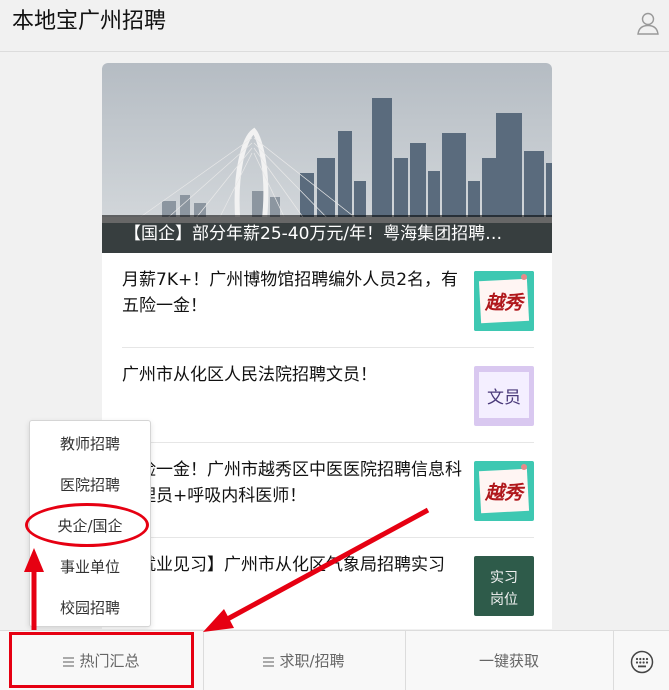  What do you see at coordinates (269, 662) in the screenshot?
I see `menu-lines-icon` at bounding box center [269, 662].